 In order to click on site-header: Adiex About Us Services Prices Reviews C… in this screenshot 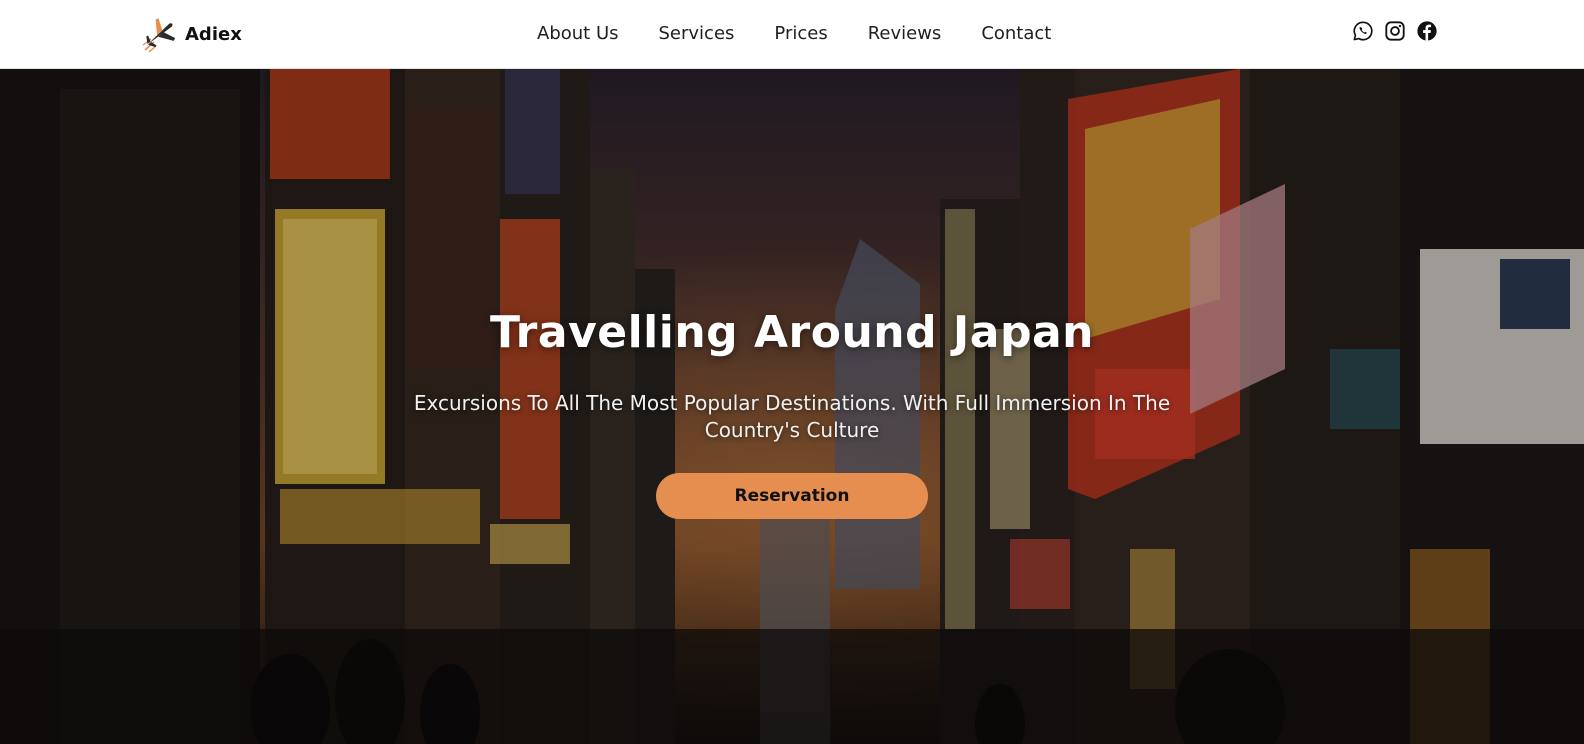, I will do `click(792, 34)`.